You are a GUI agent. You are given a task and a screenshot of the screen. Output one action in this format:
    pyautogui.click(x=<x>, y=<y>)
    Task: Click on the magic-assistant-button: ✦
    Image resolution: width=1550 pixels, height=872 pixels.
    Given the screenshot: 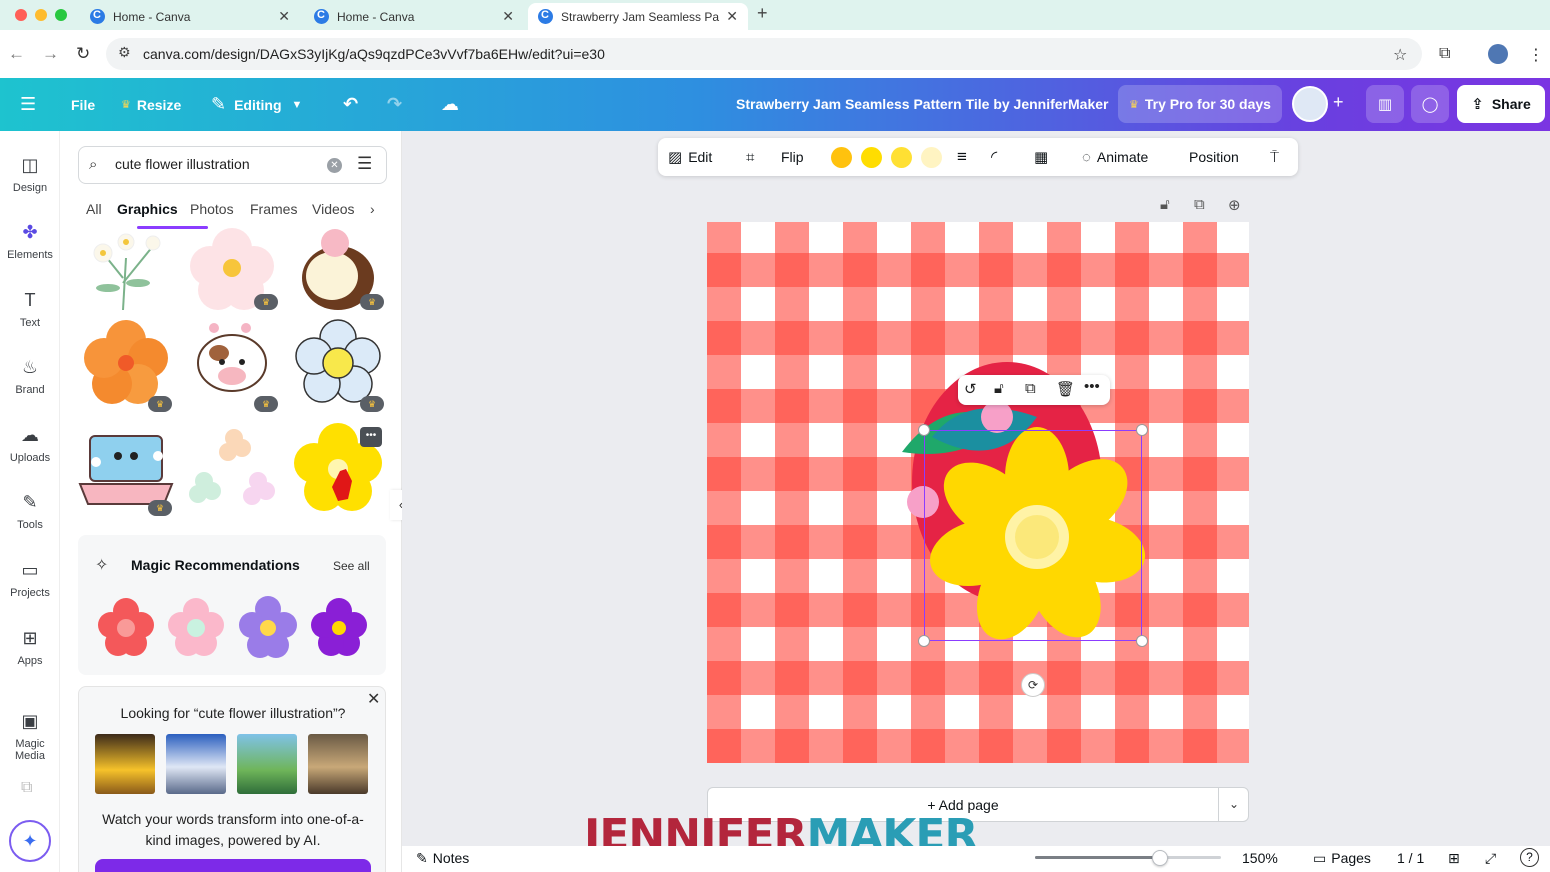 What is the action you would take?
    pyautogui.click(x=30, y=841)
    